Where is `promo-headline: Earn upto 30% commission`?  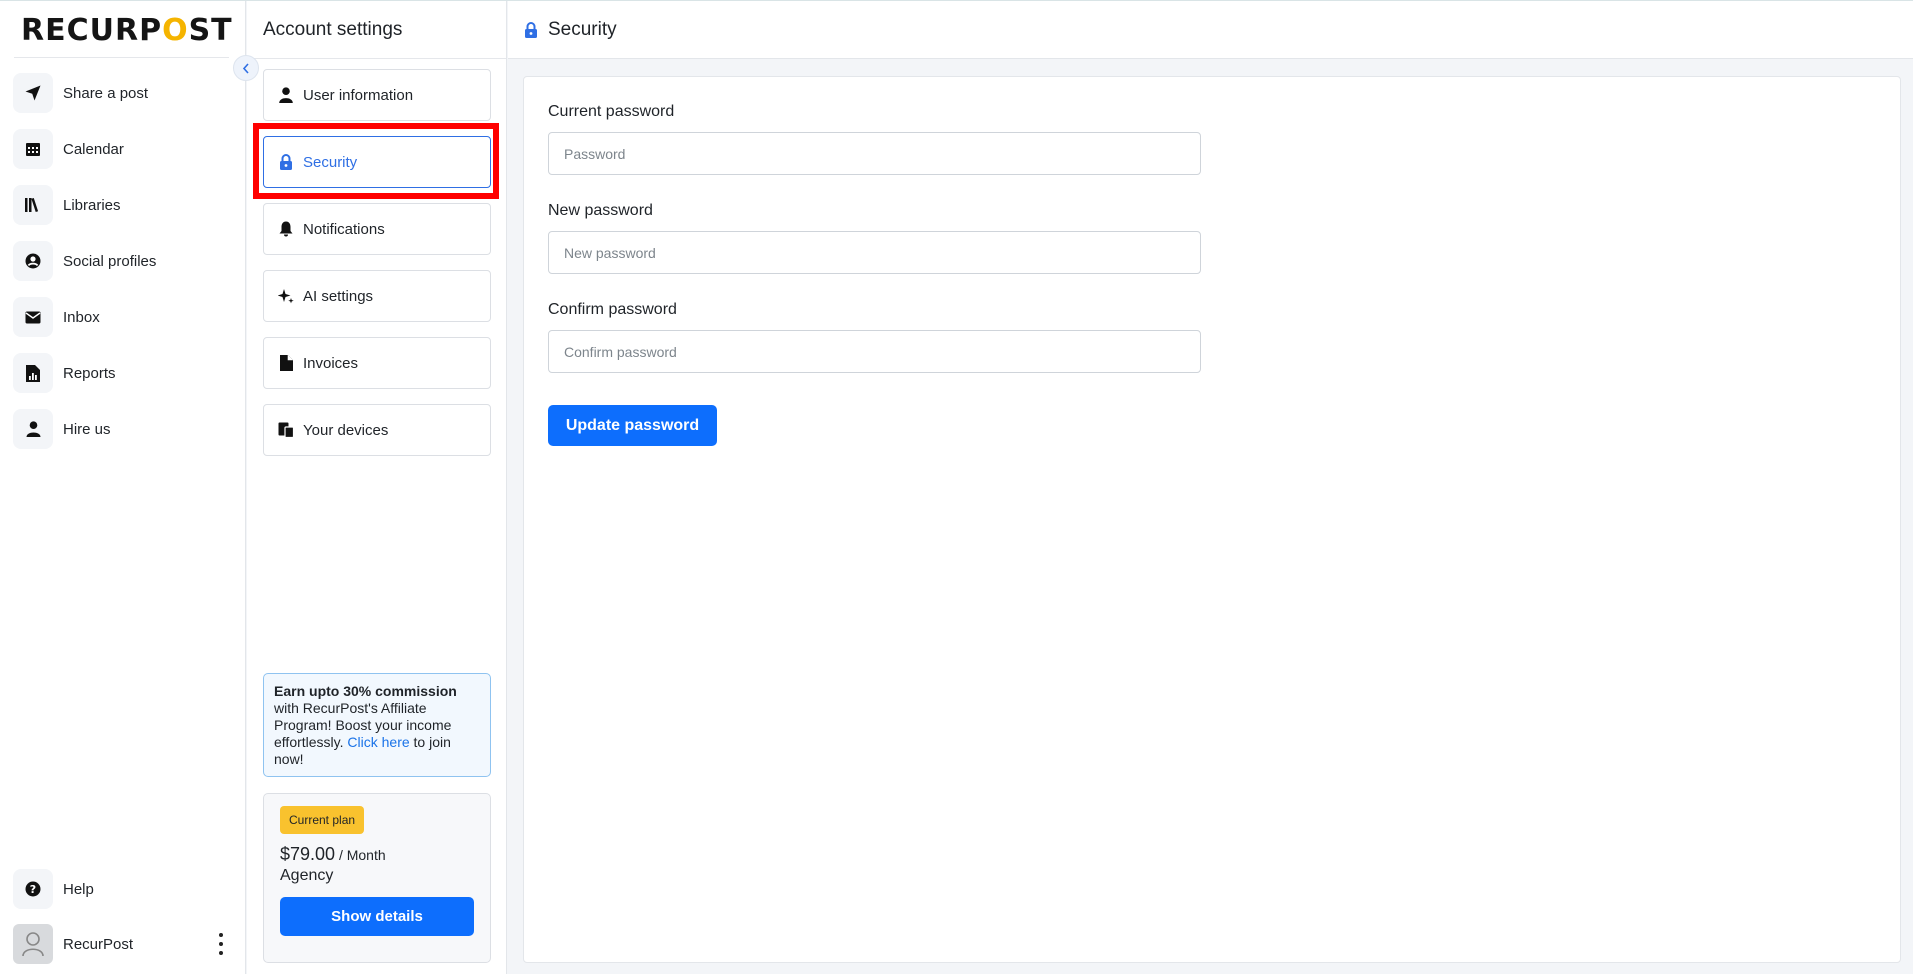
promo-headline: Earn upto 30% commission is located at coordinates (365, 691).